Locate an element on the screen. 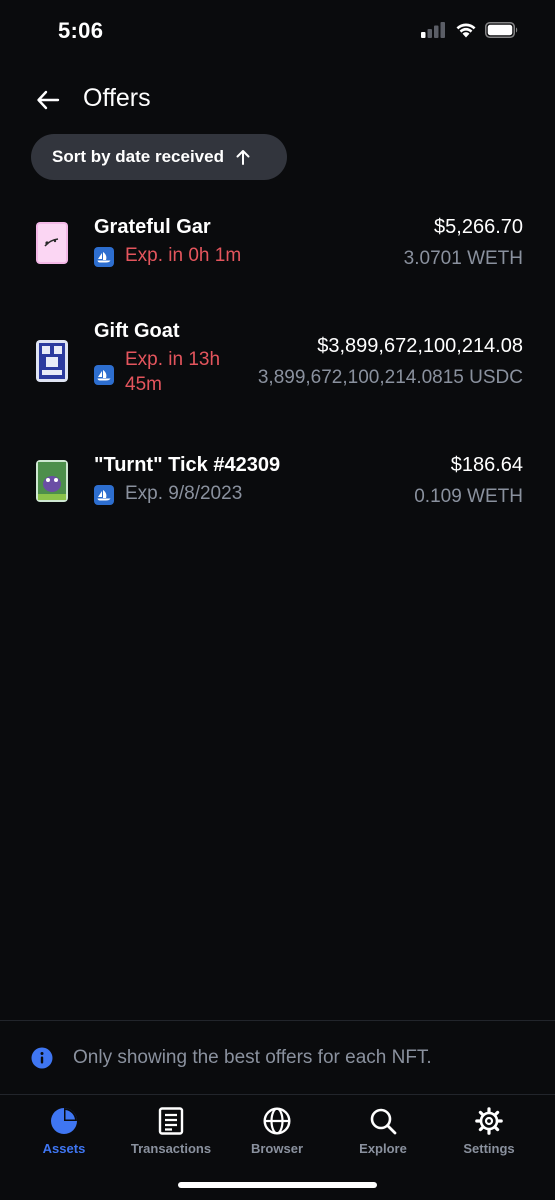  sort-label: Sort by date received is located at coordinates (138, 156).